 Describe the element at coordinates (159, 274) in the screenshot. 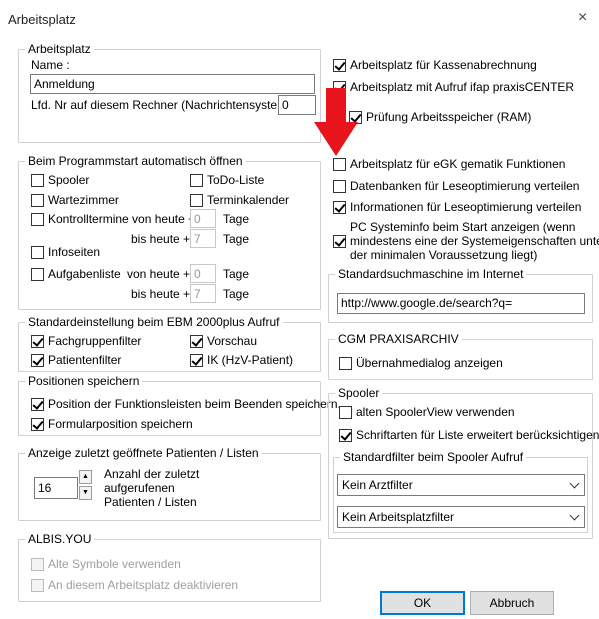

I see `aufgaben-von-label: von heute +` at that location.